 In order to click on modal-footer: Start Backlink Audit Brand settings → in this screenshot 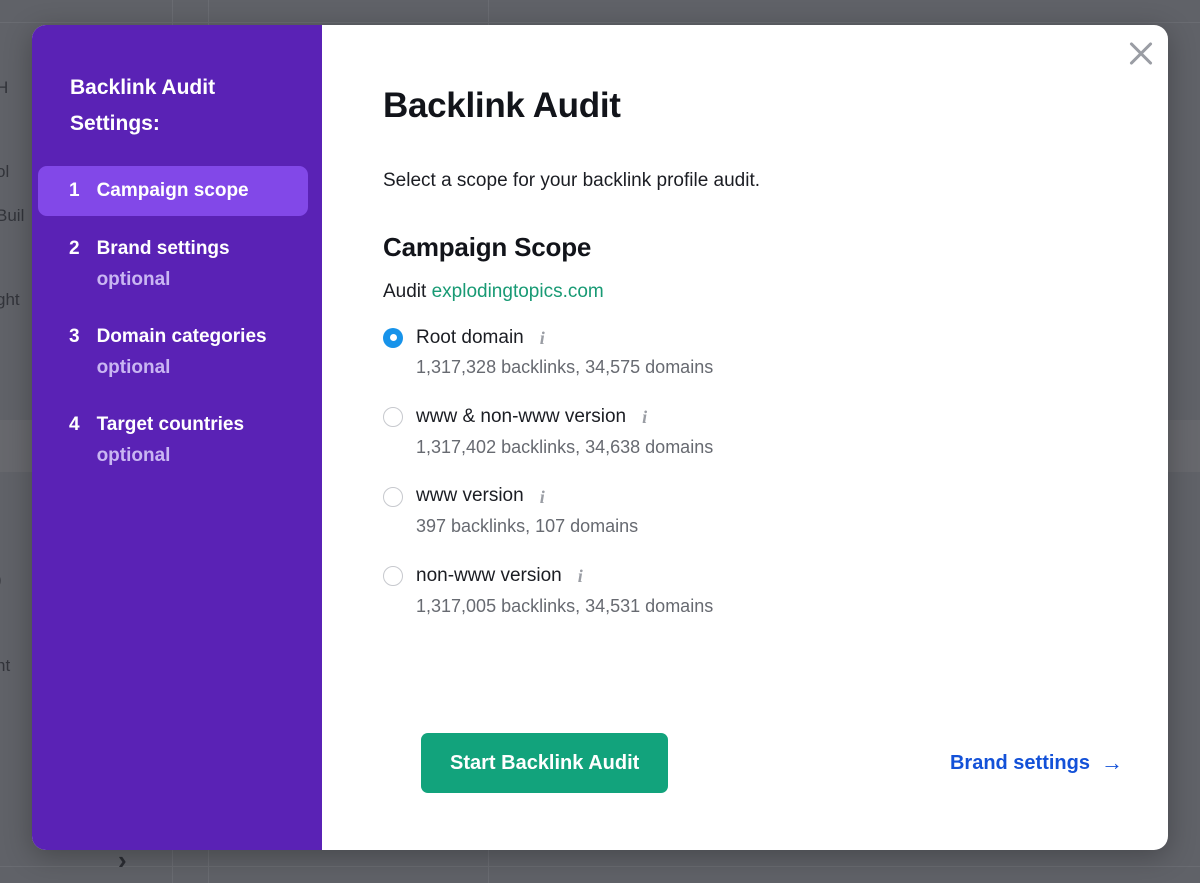, I will do `click(772, 763)`.